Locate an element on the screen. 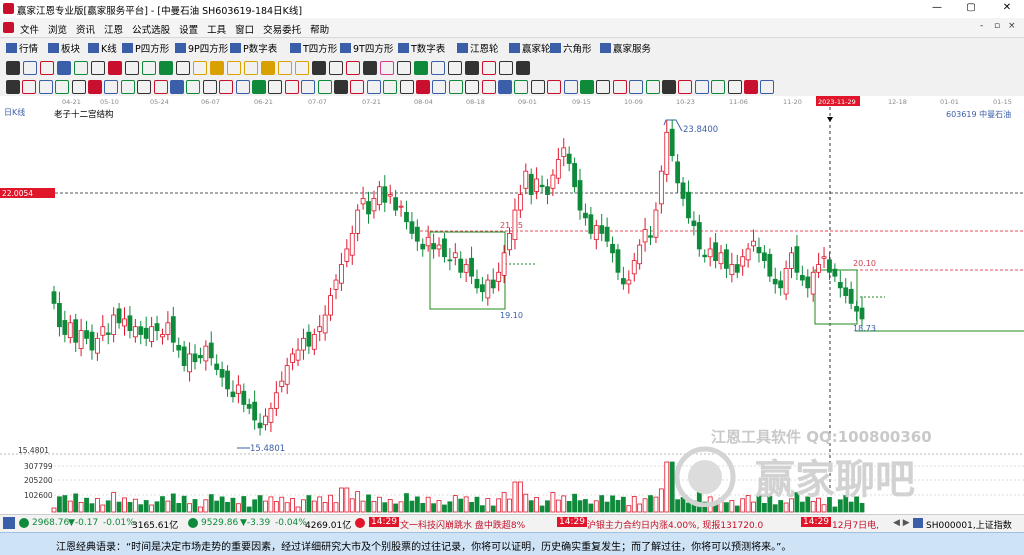  toolbar-button-2: K线 is located at coordinates (102, 48).